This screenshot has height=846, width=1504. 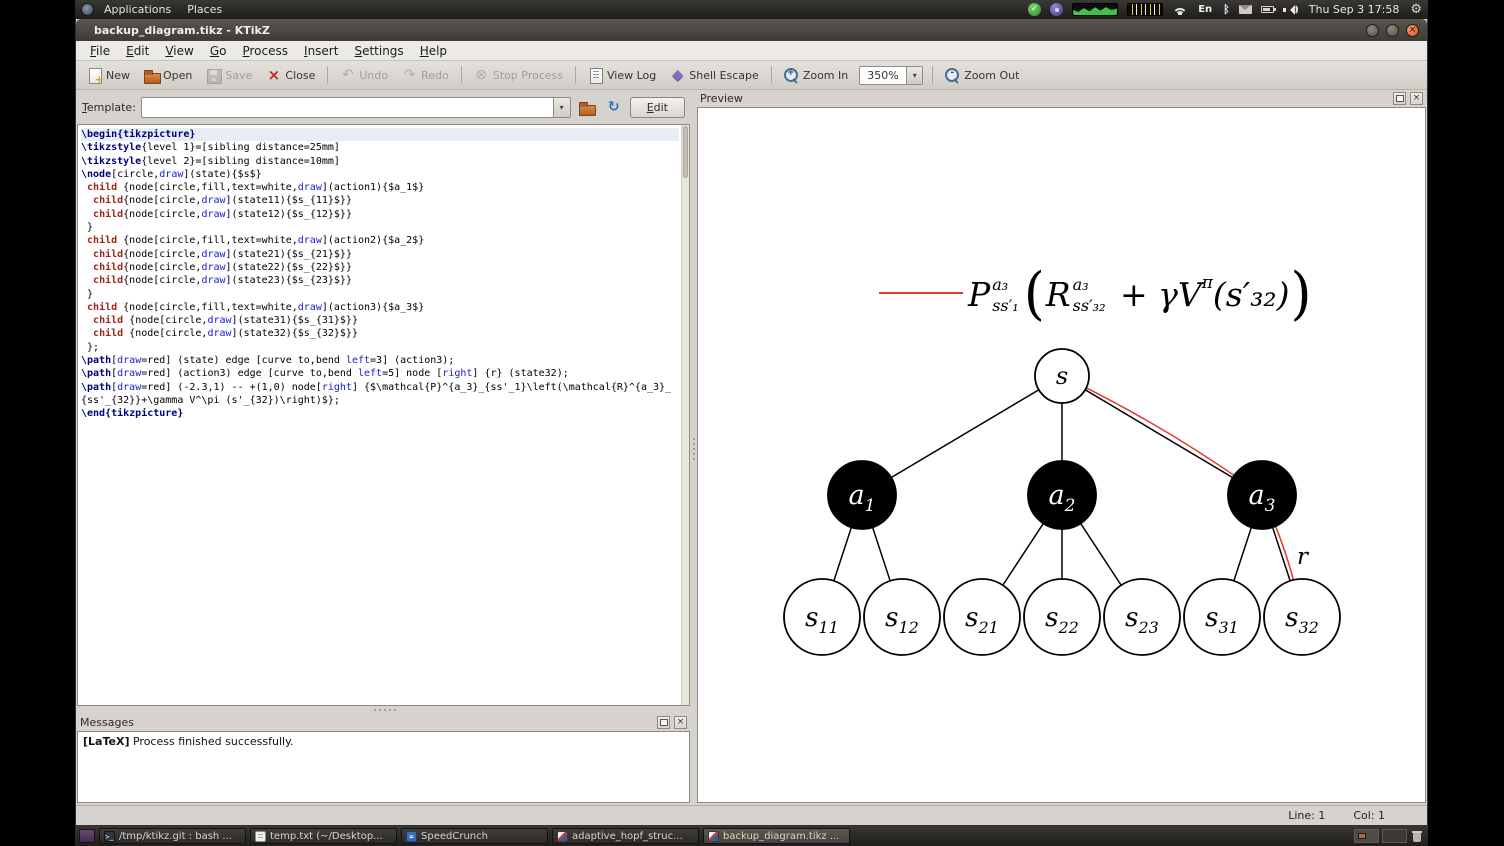 I want to click on zoom-level-combobox: 350% ▾, so click(x=891, y=75).